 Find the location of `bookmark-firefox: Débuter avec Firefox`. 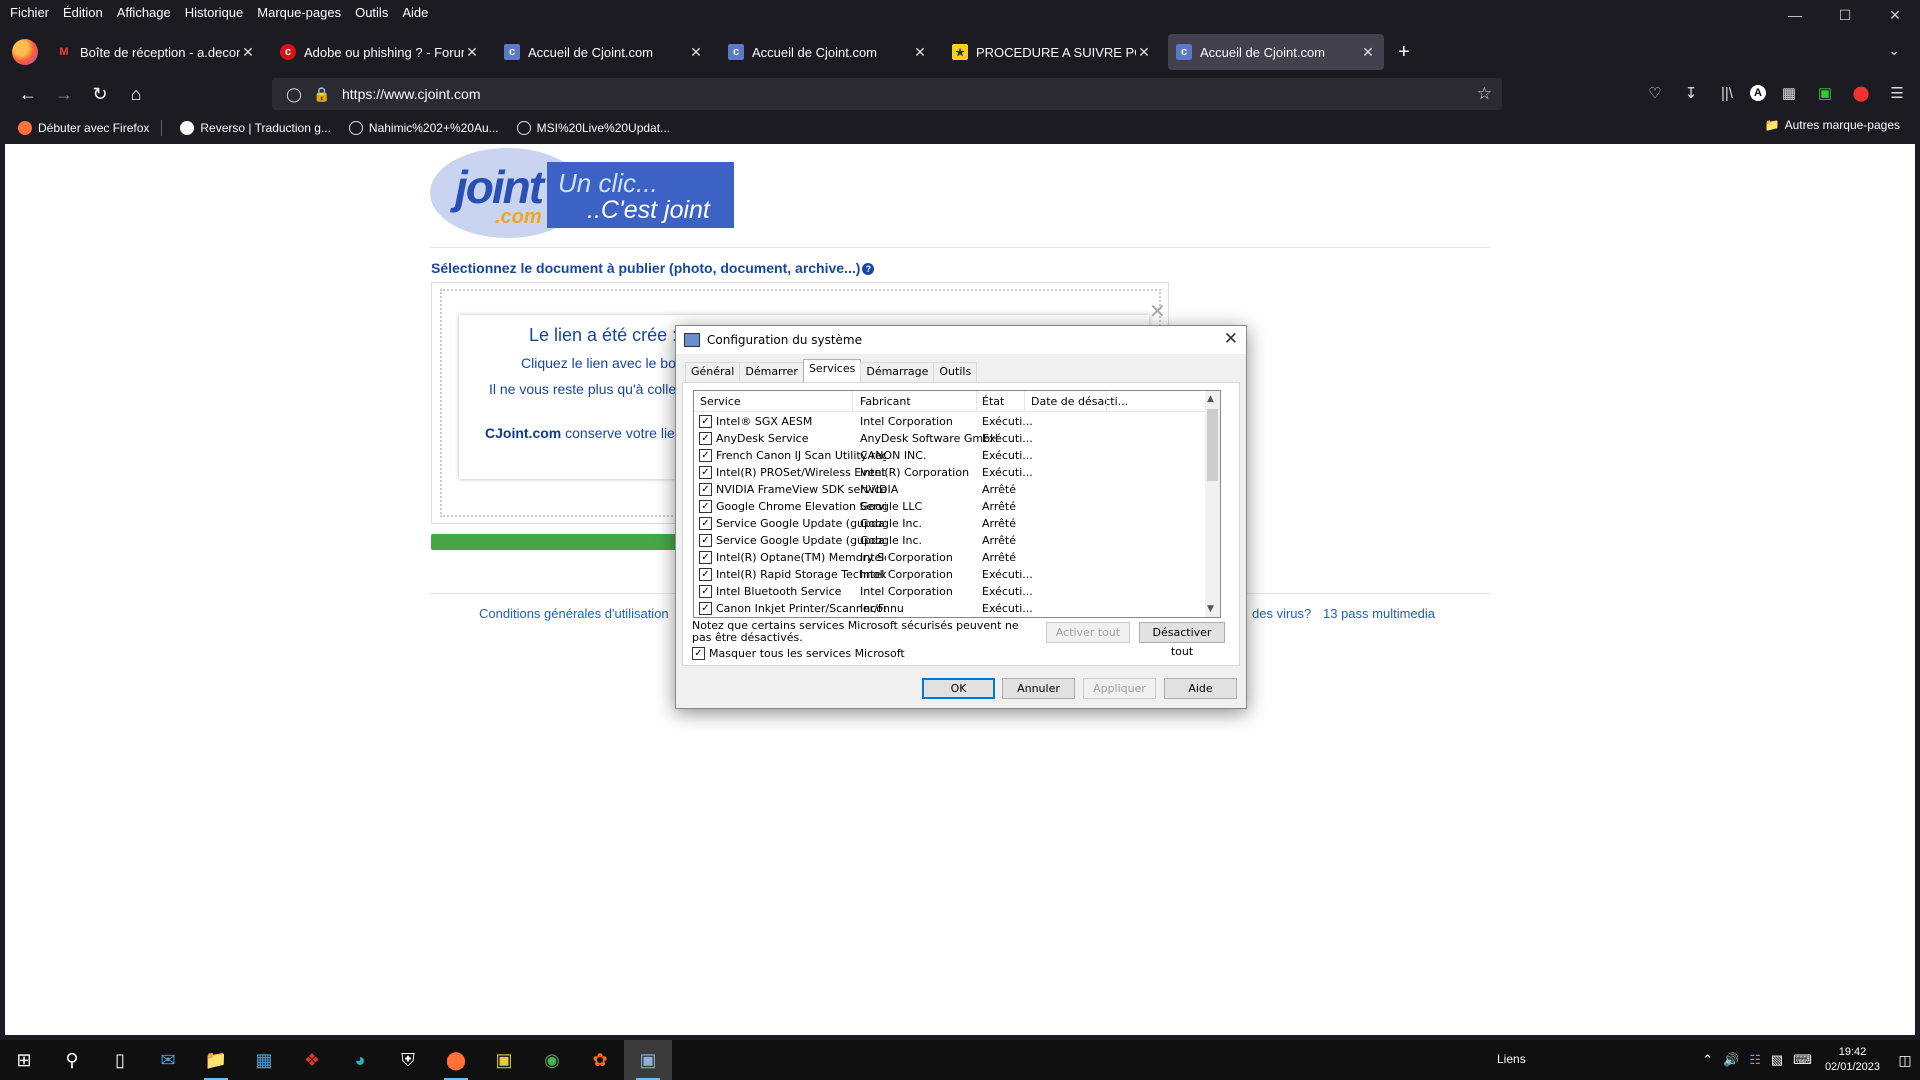

bookmark-firefox: Débuter avec Firefox is located at coordinates (83, 128).